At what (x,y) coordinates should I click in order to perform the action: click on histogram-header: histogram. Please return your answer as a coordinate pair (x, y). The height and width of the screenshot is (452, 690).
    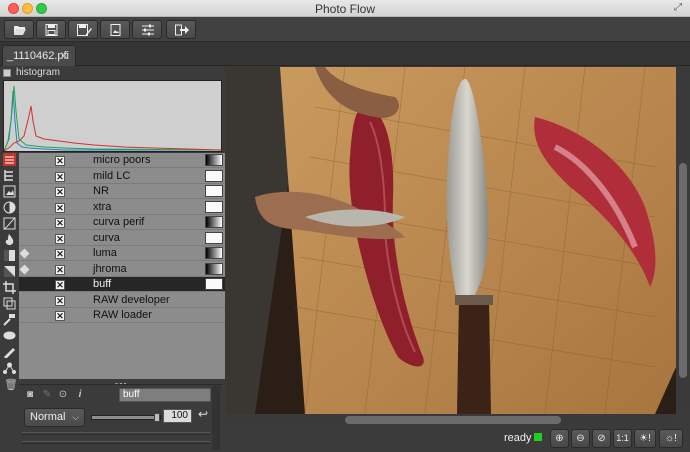
    Looking at the image, I should click on (112, 72).